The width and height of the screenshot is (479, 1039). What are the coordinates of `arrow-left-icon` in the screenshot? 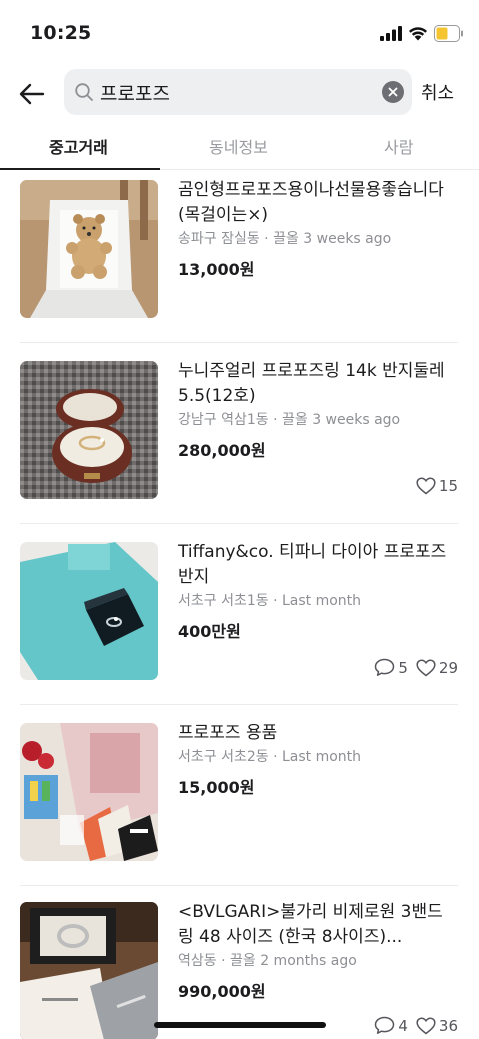 It's located at (32, 94).